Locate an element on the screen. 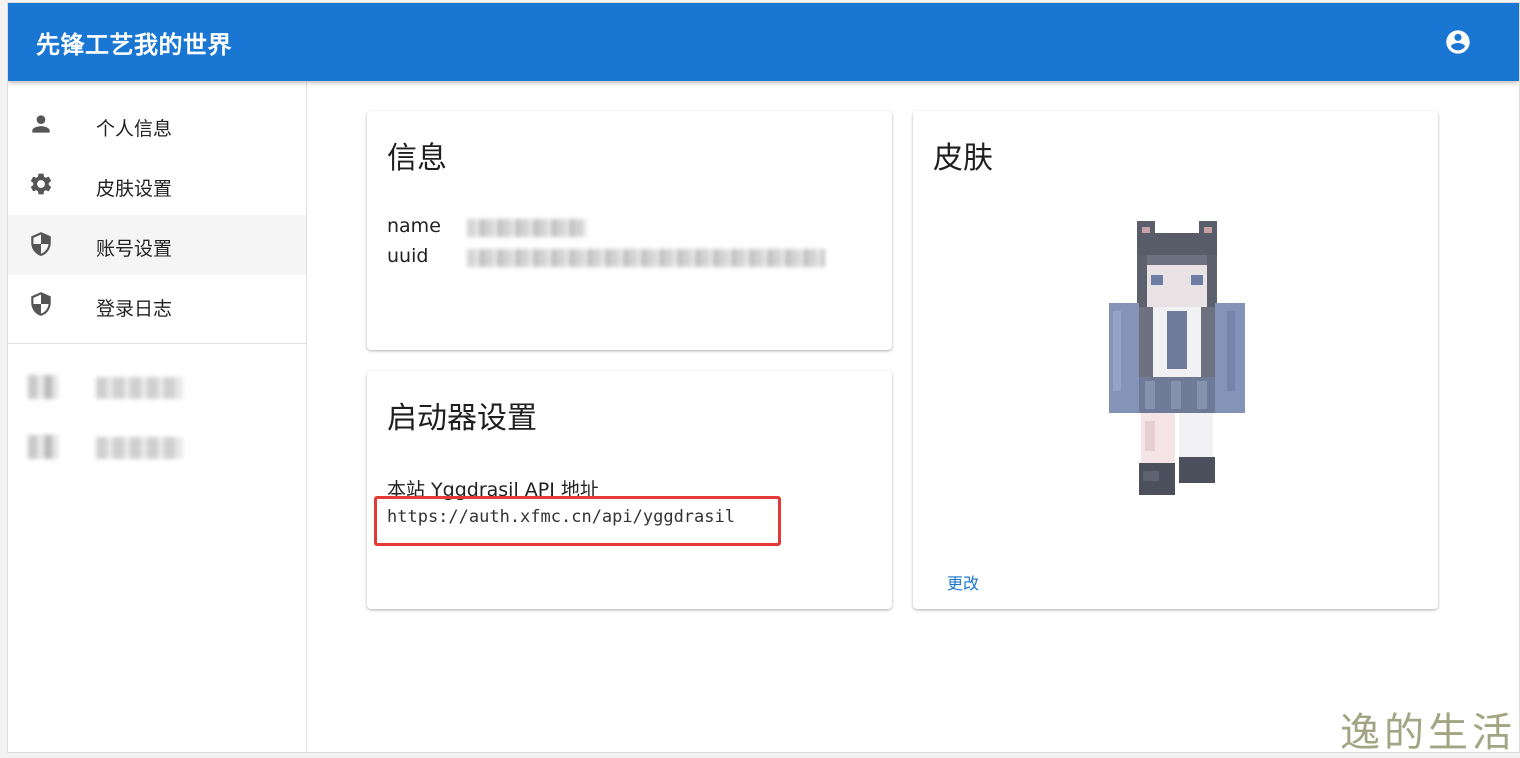 The width and height of the screenshot is (1520, 758). sidebar-item-label: 个人信息 is located at coordinates (134, 129).